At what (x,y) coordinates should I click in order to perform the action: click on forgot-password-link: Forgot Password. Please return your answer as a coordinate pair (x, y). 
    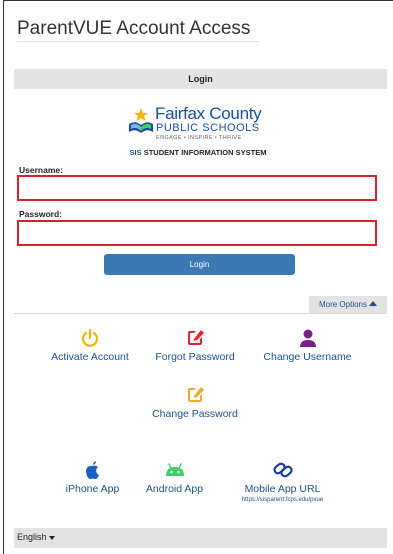
    Looking at the image, I should click on (195, 345).